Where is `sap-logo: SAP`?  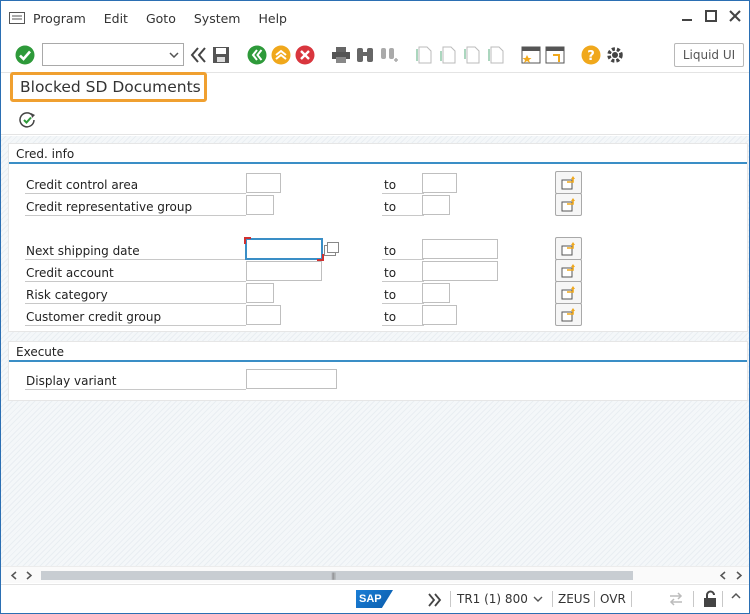 sap-logo: SAP is located at coordinates (374, 599).